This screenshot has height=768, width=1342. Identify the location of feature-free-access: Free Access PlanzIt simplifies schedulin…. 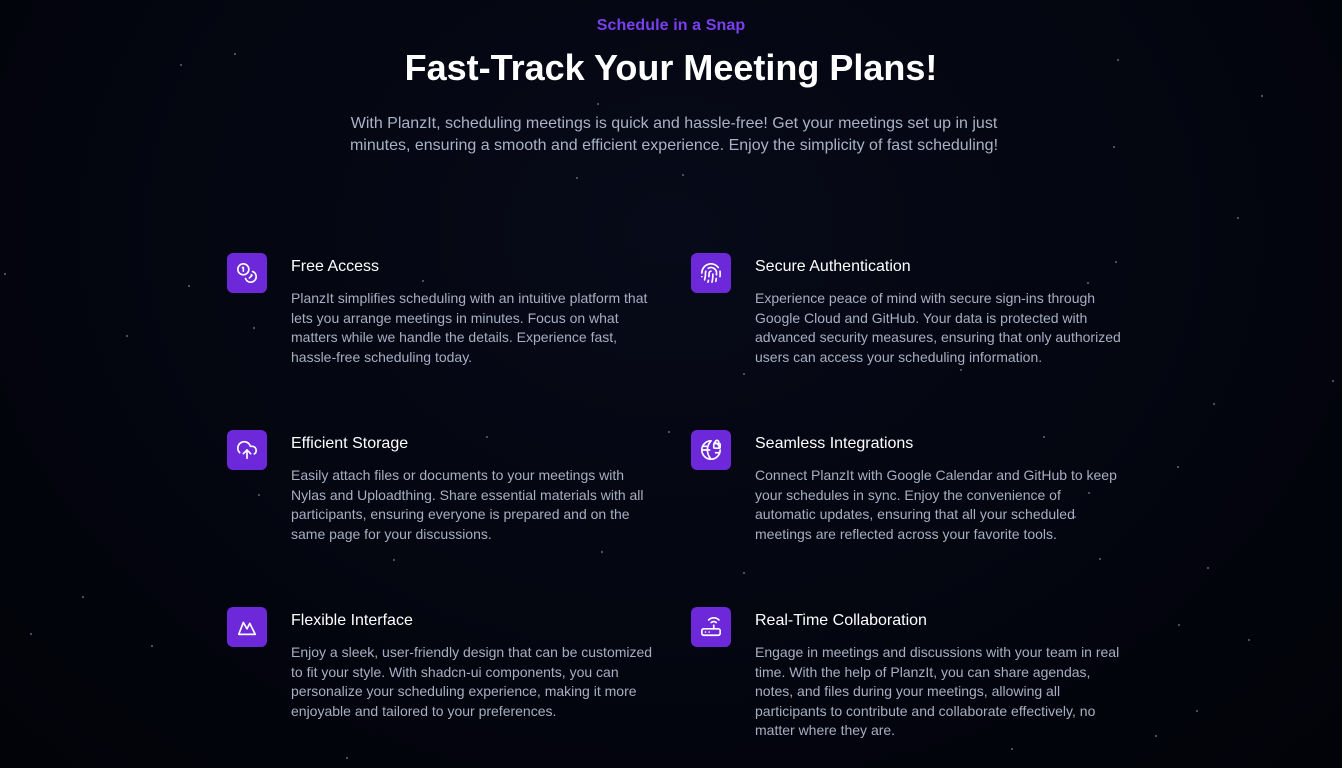
(447, 333).